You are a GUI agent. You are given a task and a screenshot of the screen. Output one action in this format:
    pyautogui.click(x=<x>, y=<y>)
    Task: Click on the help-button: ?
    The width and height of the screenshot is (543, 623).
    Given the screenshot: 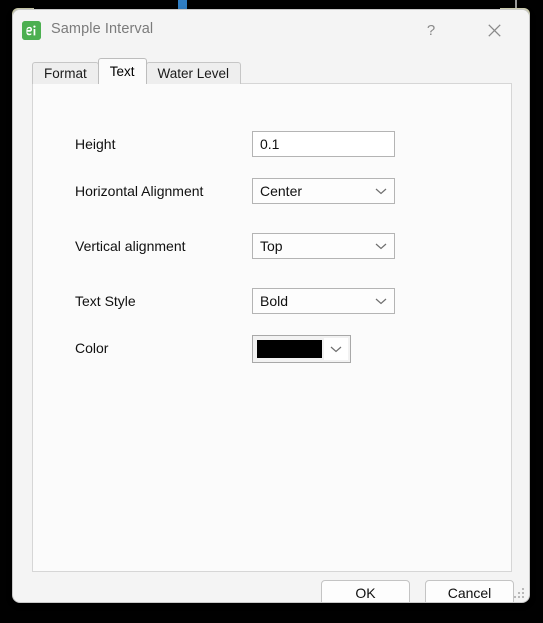 What is the action you would take?
    pyautogui.click(x=431, y=30)
    